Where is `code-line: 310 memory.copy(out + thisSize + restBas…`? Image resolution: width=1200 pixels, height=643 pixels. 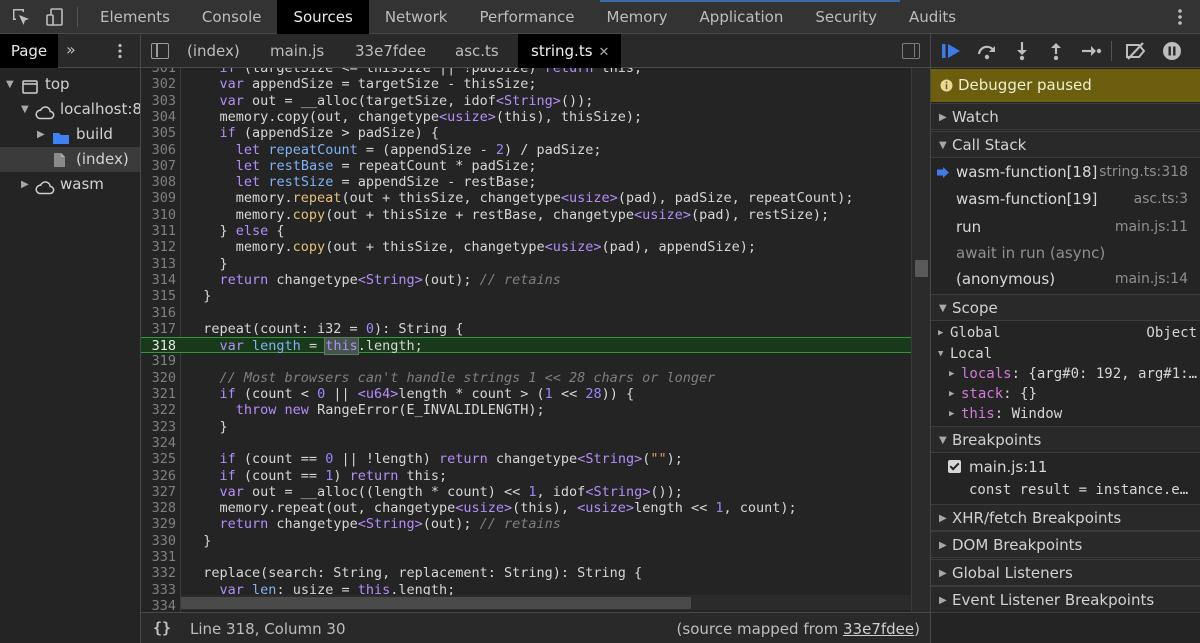 code-line: 310 memory.copy(out + thisSize + restBas… is located at coordinates (526, 215).